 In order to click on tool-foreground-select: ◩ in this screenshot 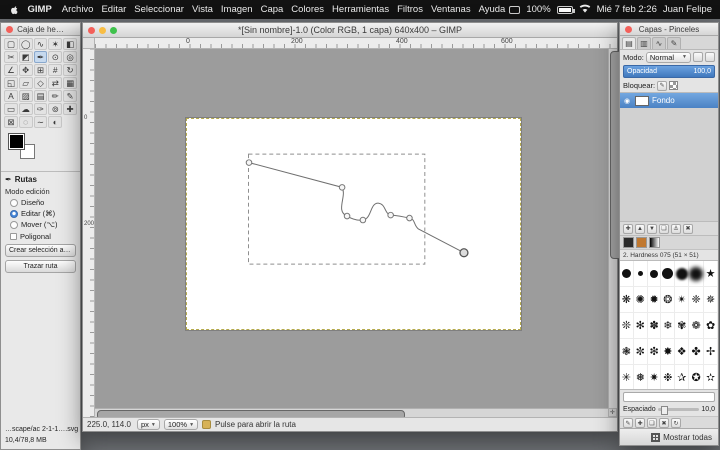, I will do `click(25, 57)`.